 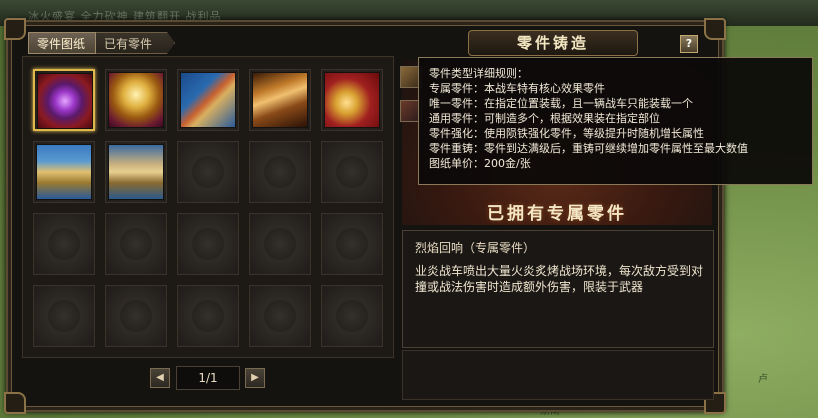 I want to click on forge-title: 零件铸造, so click(x=553, y=43).